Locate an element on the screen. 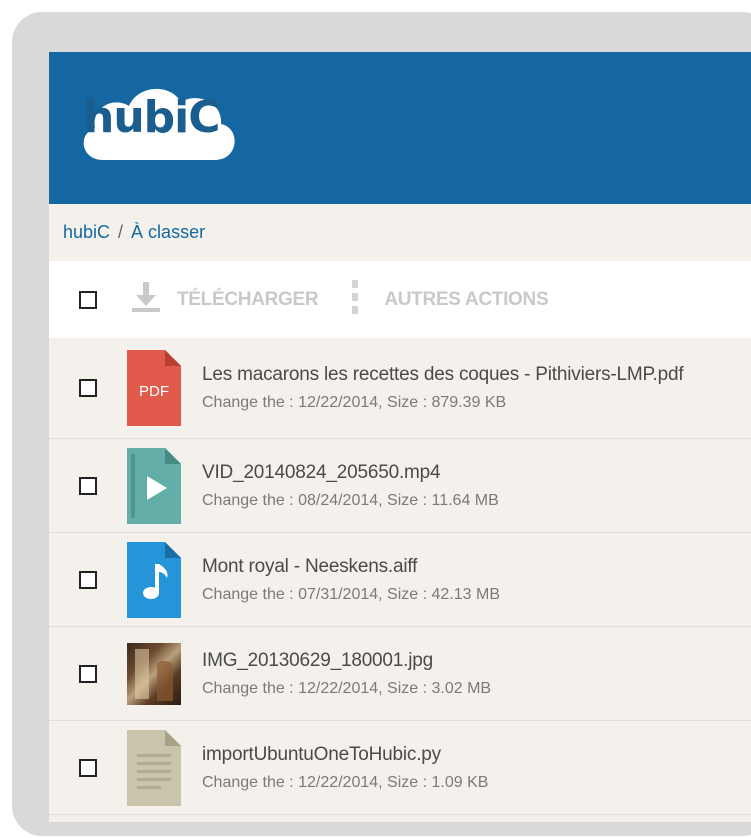  download-icon is located at coordinates (146, 300).